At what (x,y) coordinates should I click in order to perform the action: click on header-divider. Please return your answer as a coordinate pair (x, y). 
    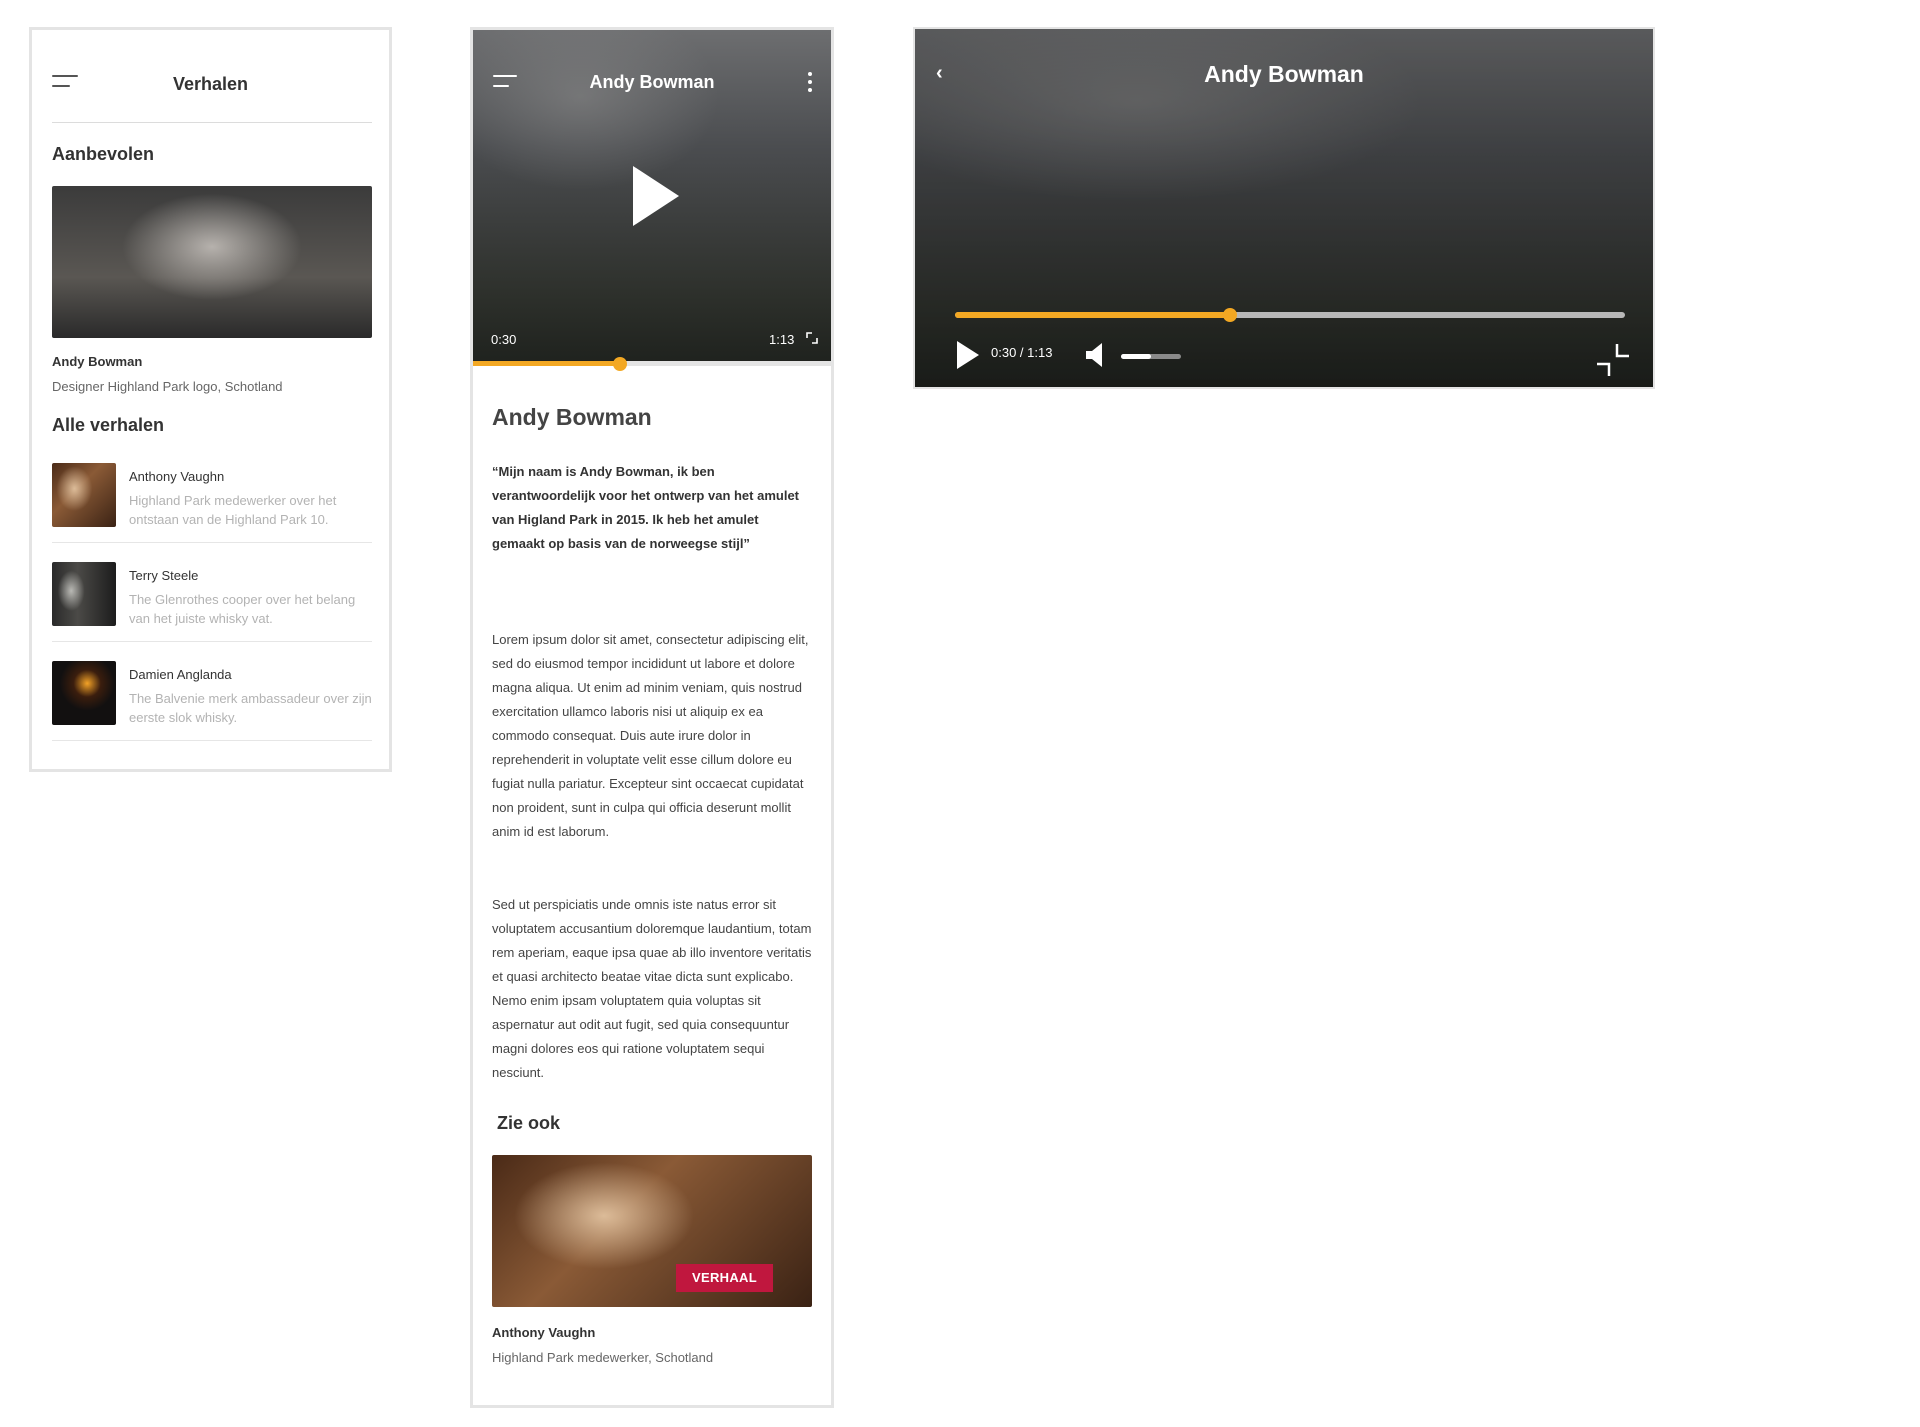
    Looking at the image, I should click on (212, 122).